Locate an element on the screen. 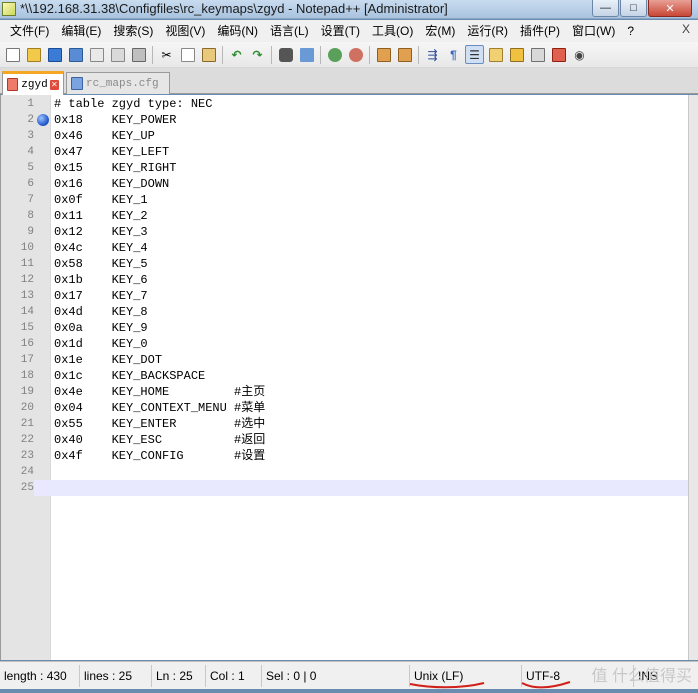 Image resolution: width=698 pixels, height=693 pixels. line-text: 0x4f KEY_CONFIG #设置 is located at coordinates (160, 456).